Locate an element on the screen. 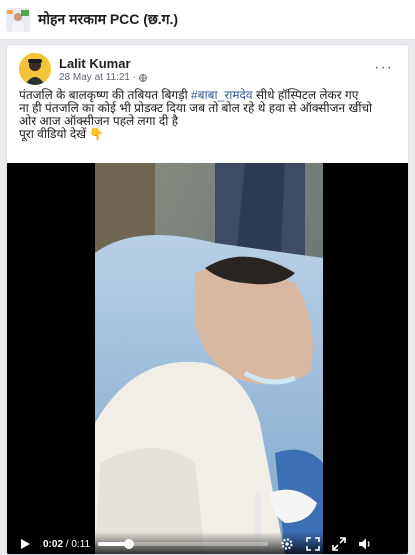 The height and width of the screenshot is (555, 415). video-controls: 0:02 / 0:11 is located at coordinates (207, 543).